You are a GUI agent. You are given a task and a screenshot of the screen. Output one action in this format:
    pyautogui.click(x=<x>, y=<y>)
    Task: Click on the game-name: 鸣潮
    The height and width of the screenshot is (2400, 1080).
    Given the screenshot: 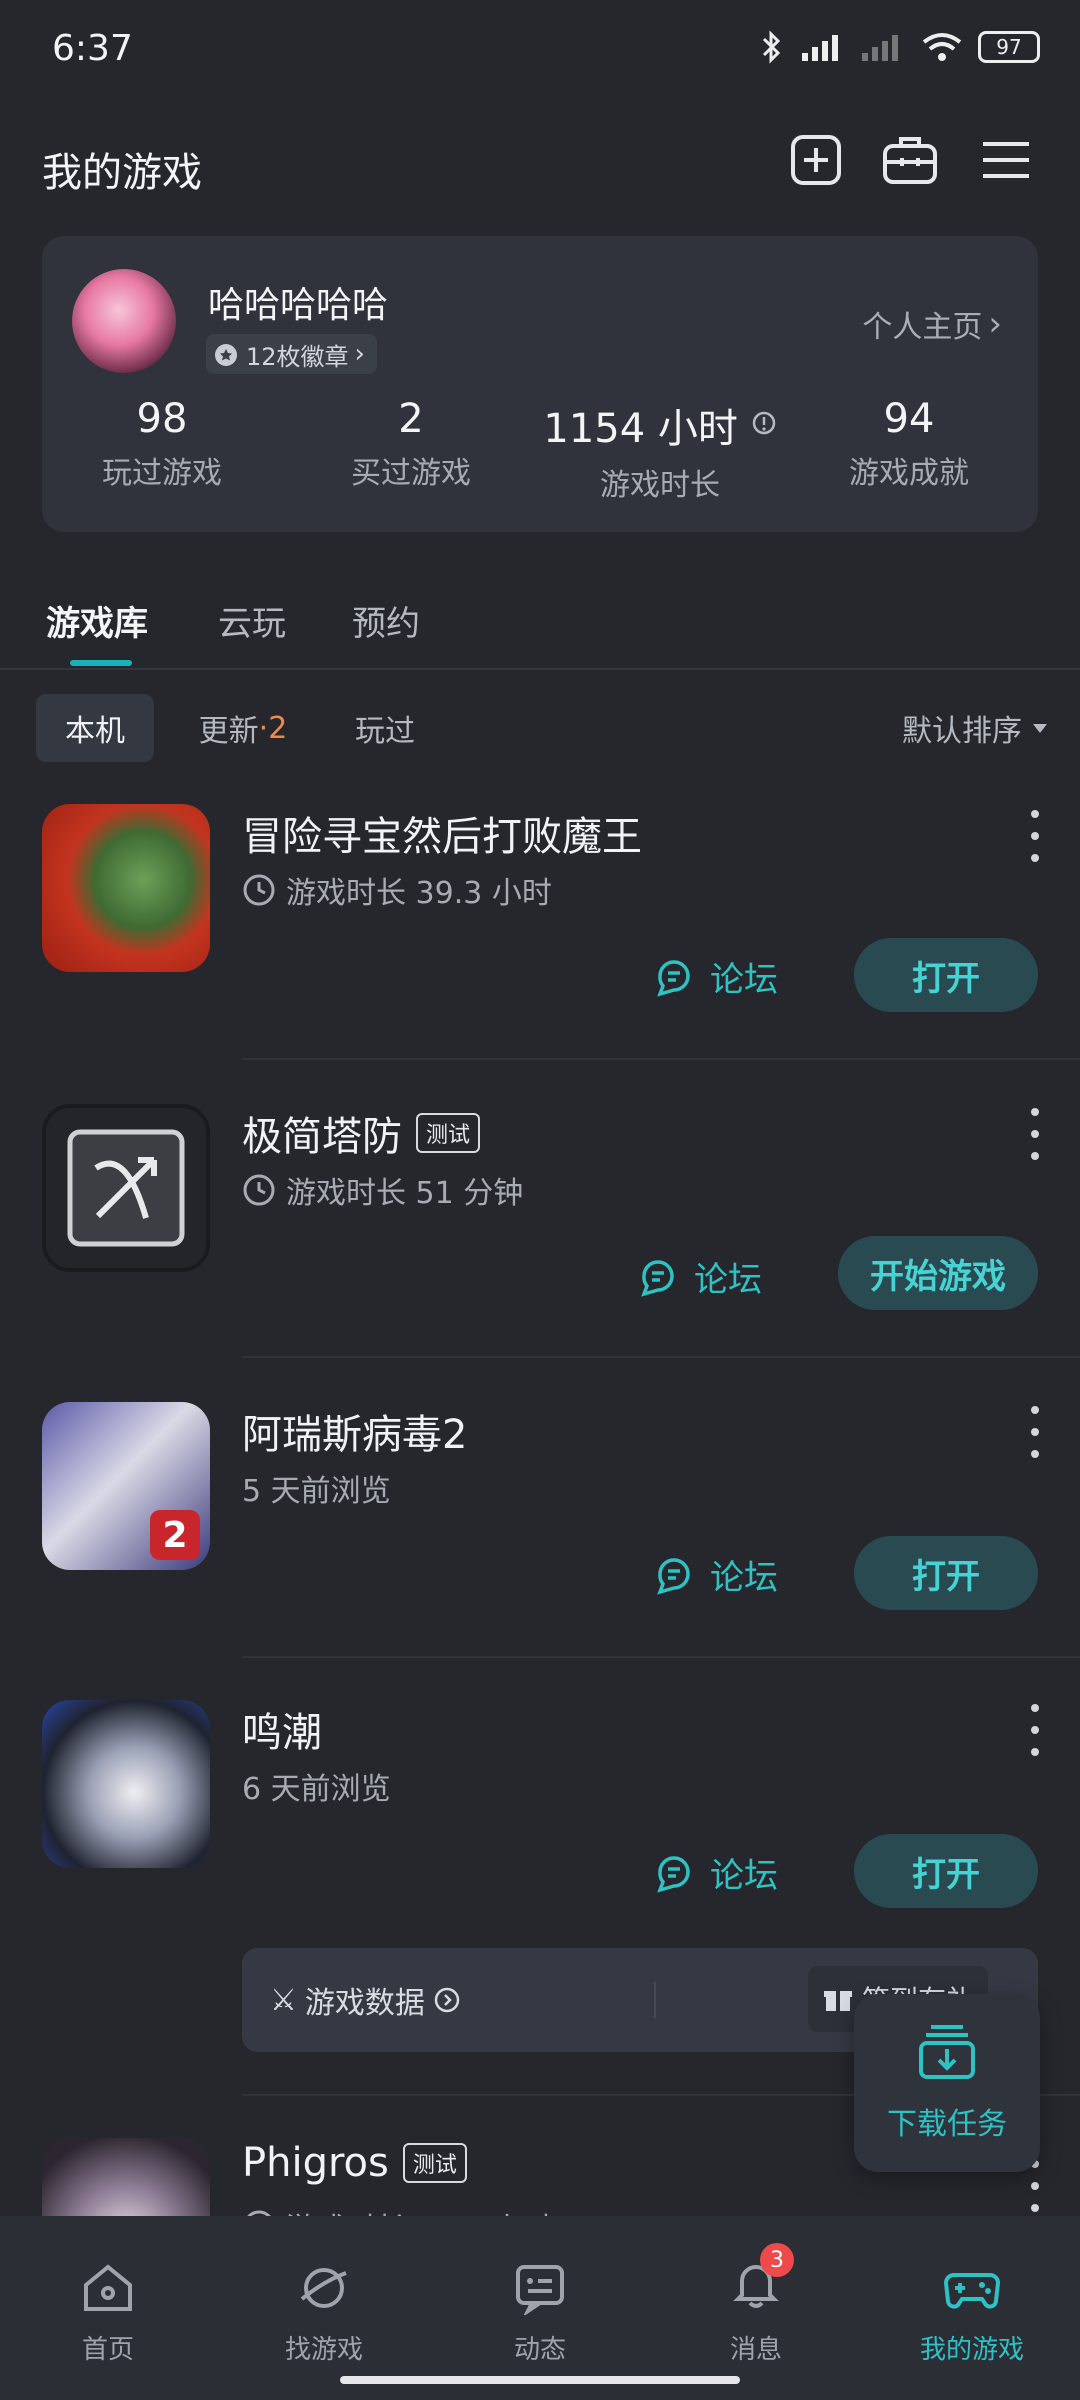 What is the action you would take?
    pyautogui.click(x=282, y=1729)
    